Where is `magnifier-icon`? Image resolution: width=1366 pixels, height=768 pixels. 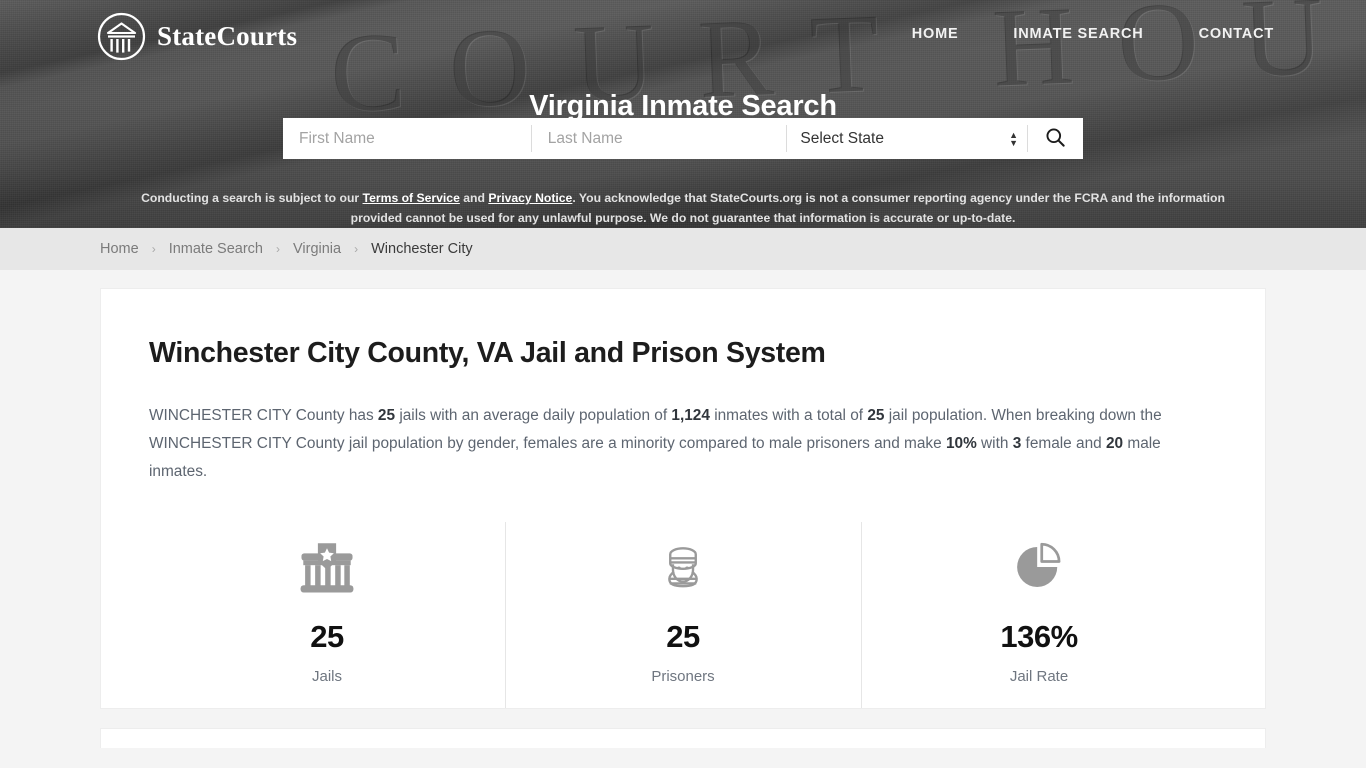
magnifier-icon is located at coordinates (1055, 139).